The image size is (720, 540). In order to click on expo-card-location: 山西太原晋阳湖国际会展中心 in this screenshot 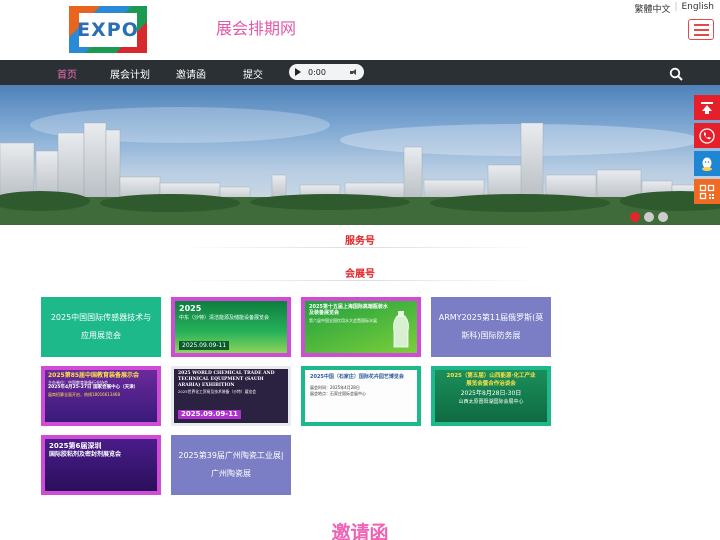, I will do `click(491, 401)`.